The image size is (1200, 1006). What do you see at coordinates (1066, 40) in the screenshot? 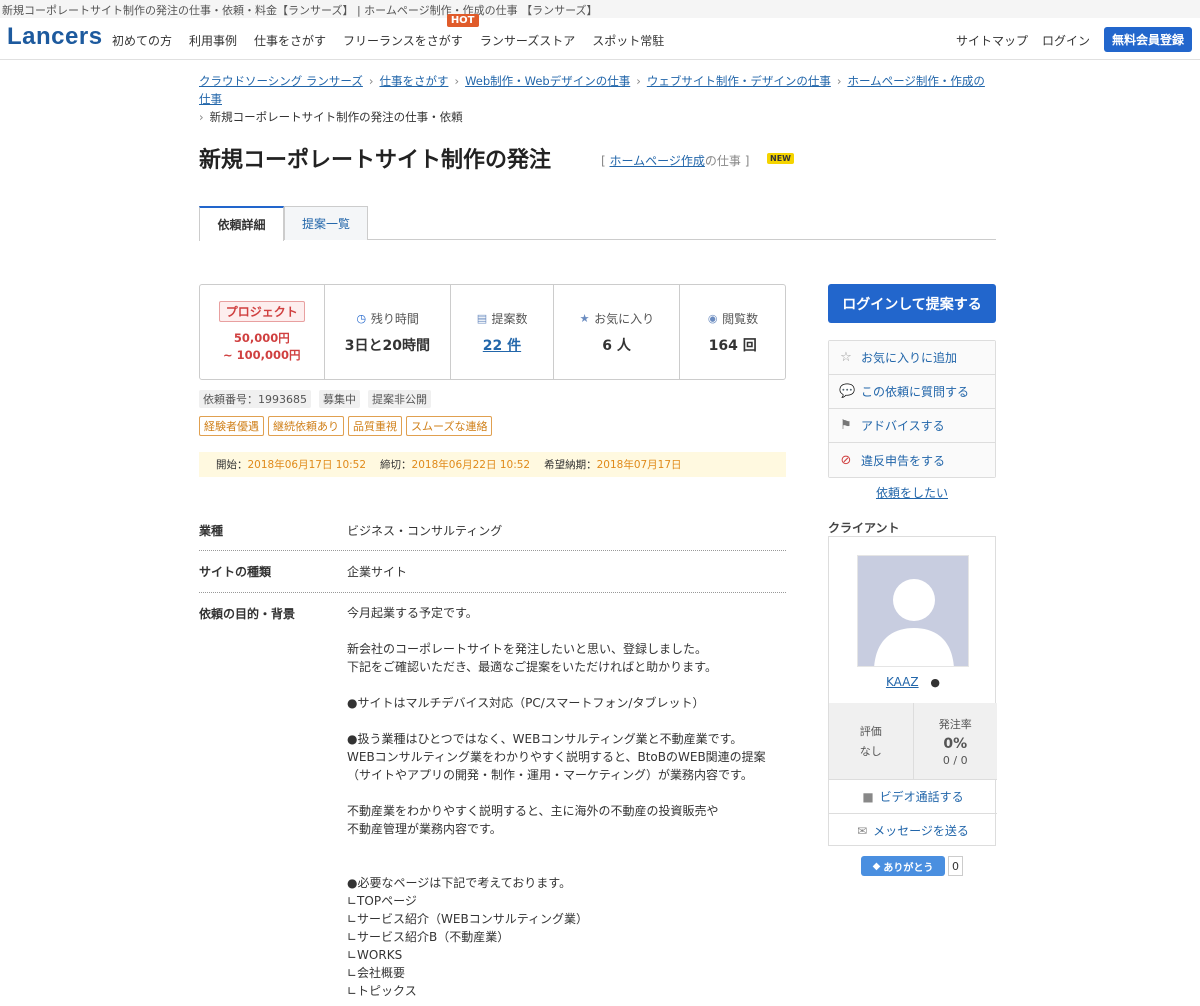
I see `login-link: ログイン` at bounding box center [1066, 40].